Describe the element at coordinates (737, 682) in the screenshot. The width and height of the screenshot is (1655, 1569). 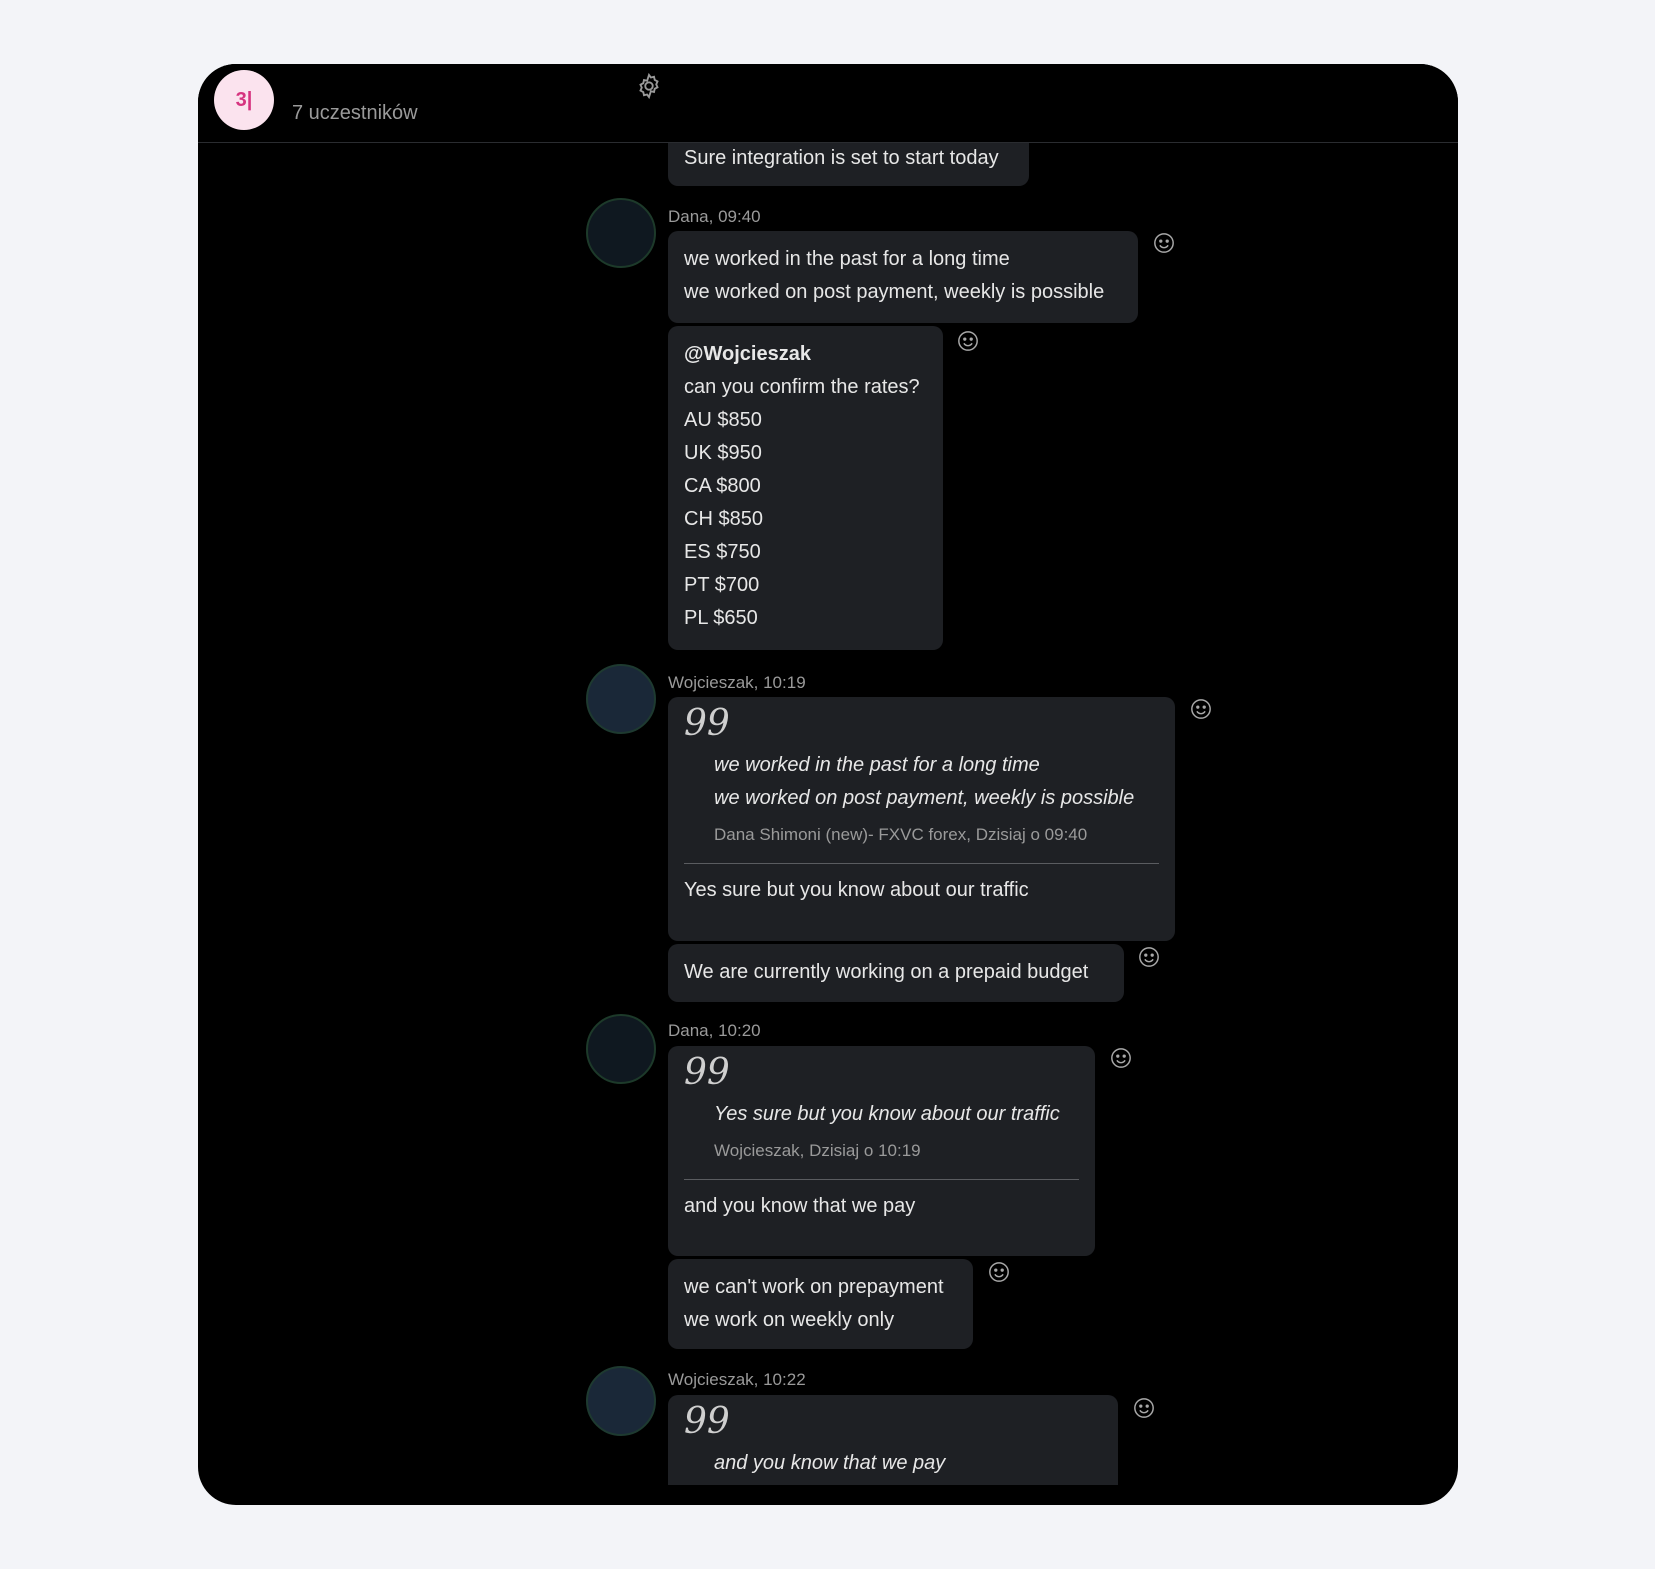
I see `message-author-time: Wojcieszak, 10:19` at that location.